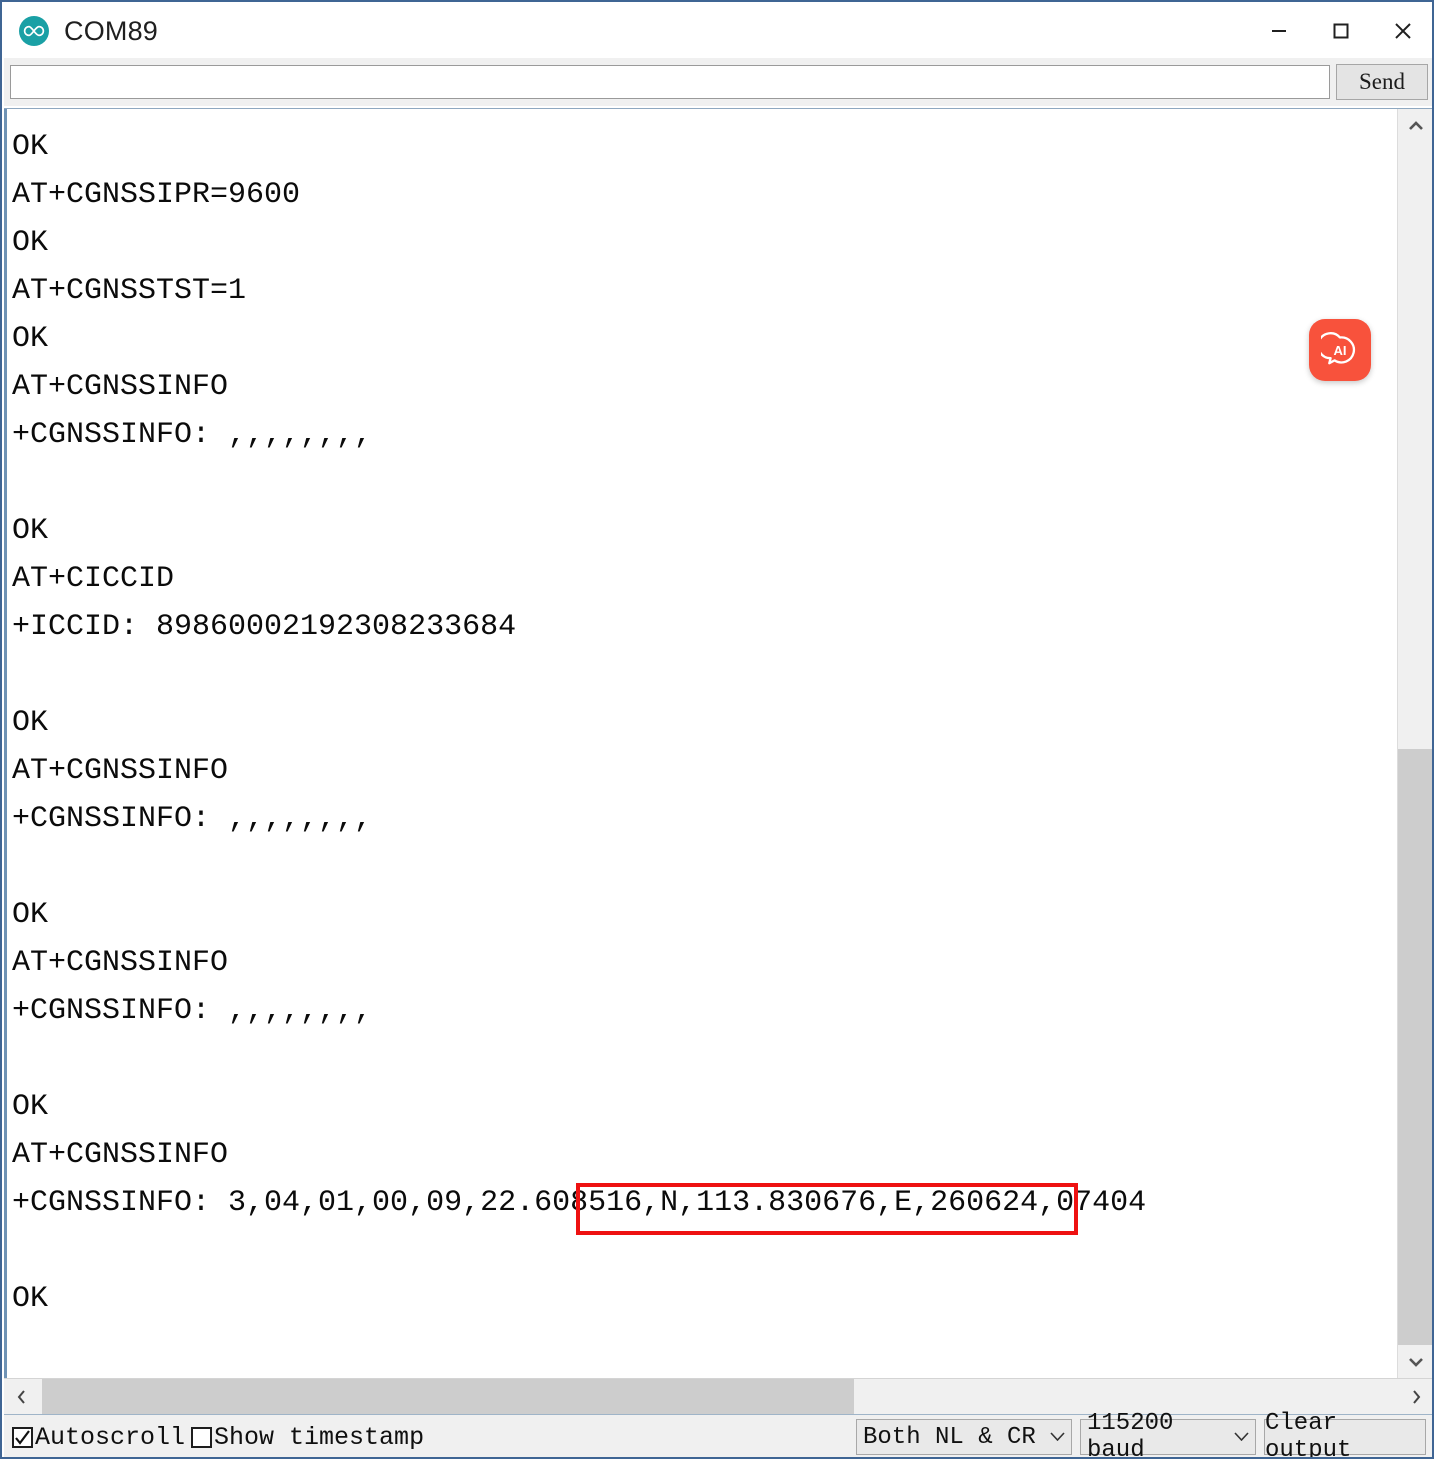 The width and height of the screenshot is (1434, 1459). Describe the element at coordinates (202, 1437) in the screenshot. I see `timestamp-check-box` at that location.